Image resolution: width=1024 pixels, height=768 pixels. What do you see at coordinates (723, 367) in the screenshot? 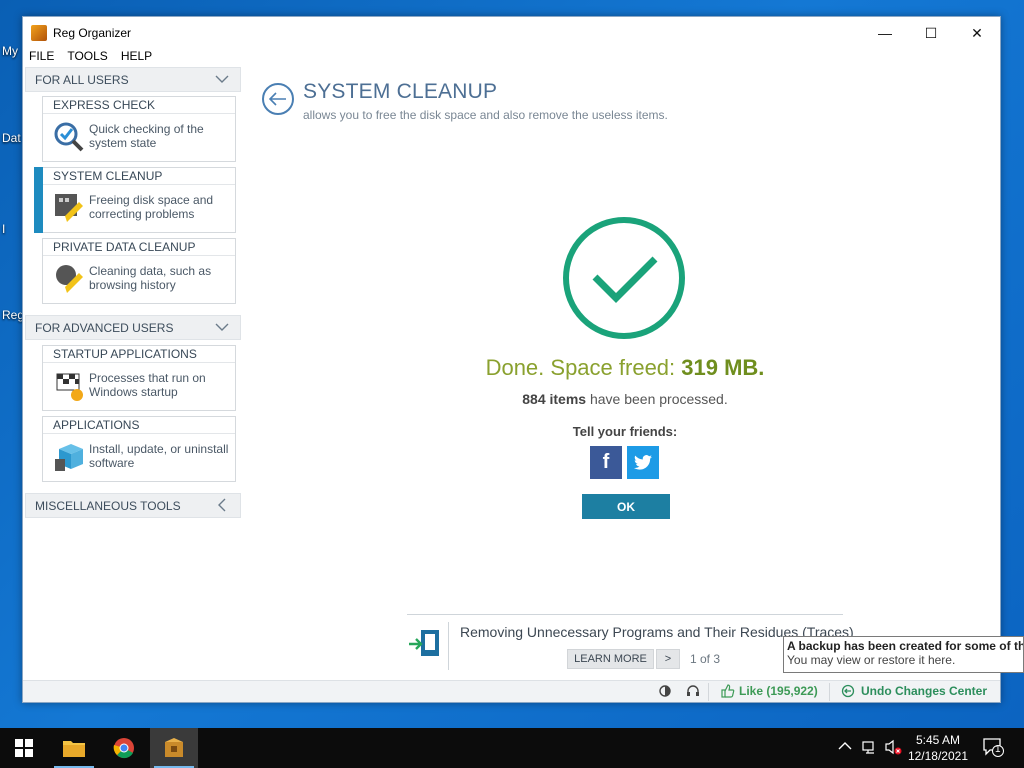
I see `space-freed-value: 319 MB.` at bounding box center [723, 367].